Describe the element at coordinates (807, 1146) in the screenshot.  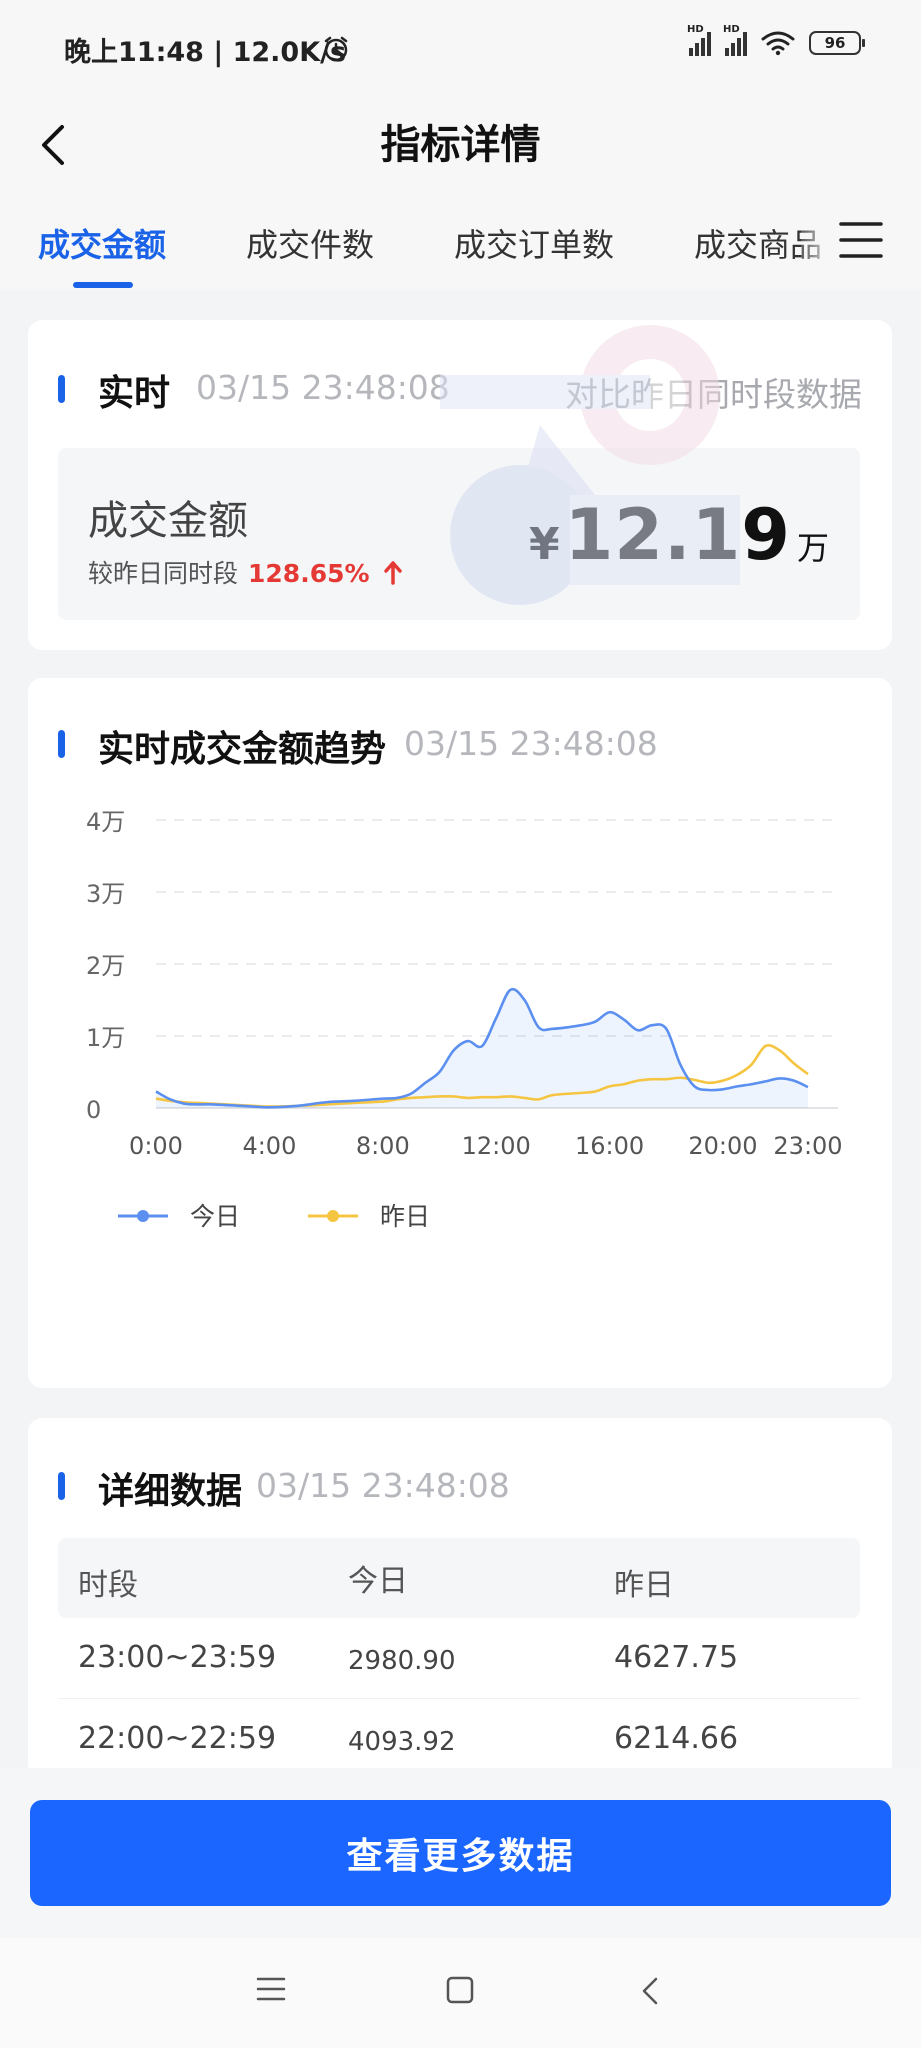
I see `x-tick-label: 23:00` at that location.